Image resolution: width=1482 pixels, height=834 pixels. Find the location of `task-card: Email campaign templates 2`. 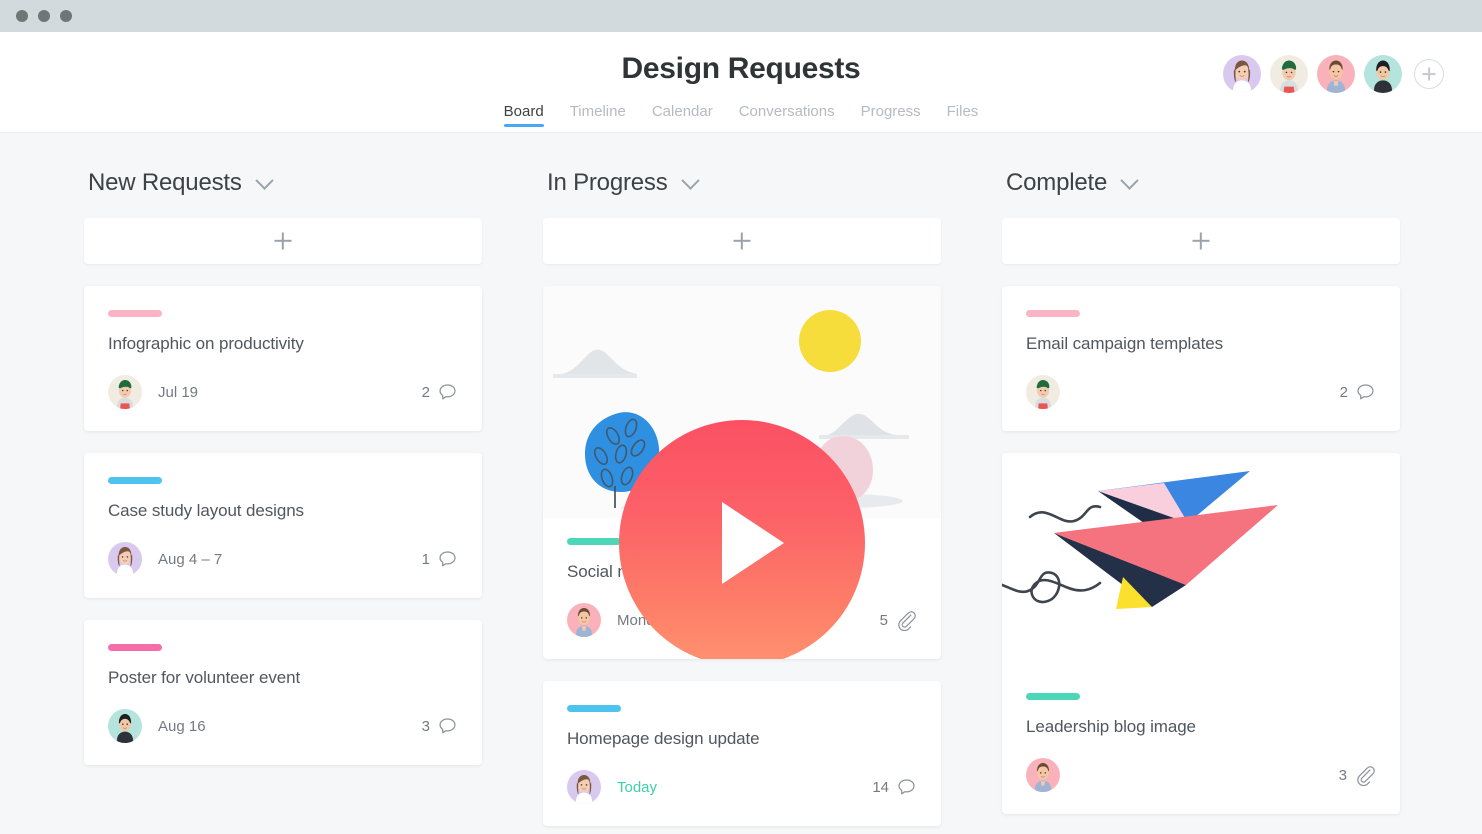

task-card: Email campaign templates 2 is located at coordinates (1201, 358).